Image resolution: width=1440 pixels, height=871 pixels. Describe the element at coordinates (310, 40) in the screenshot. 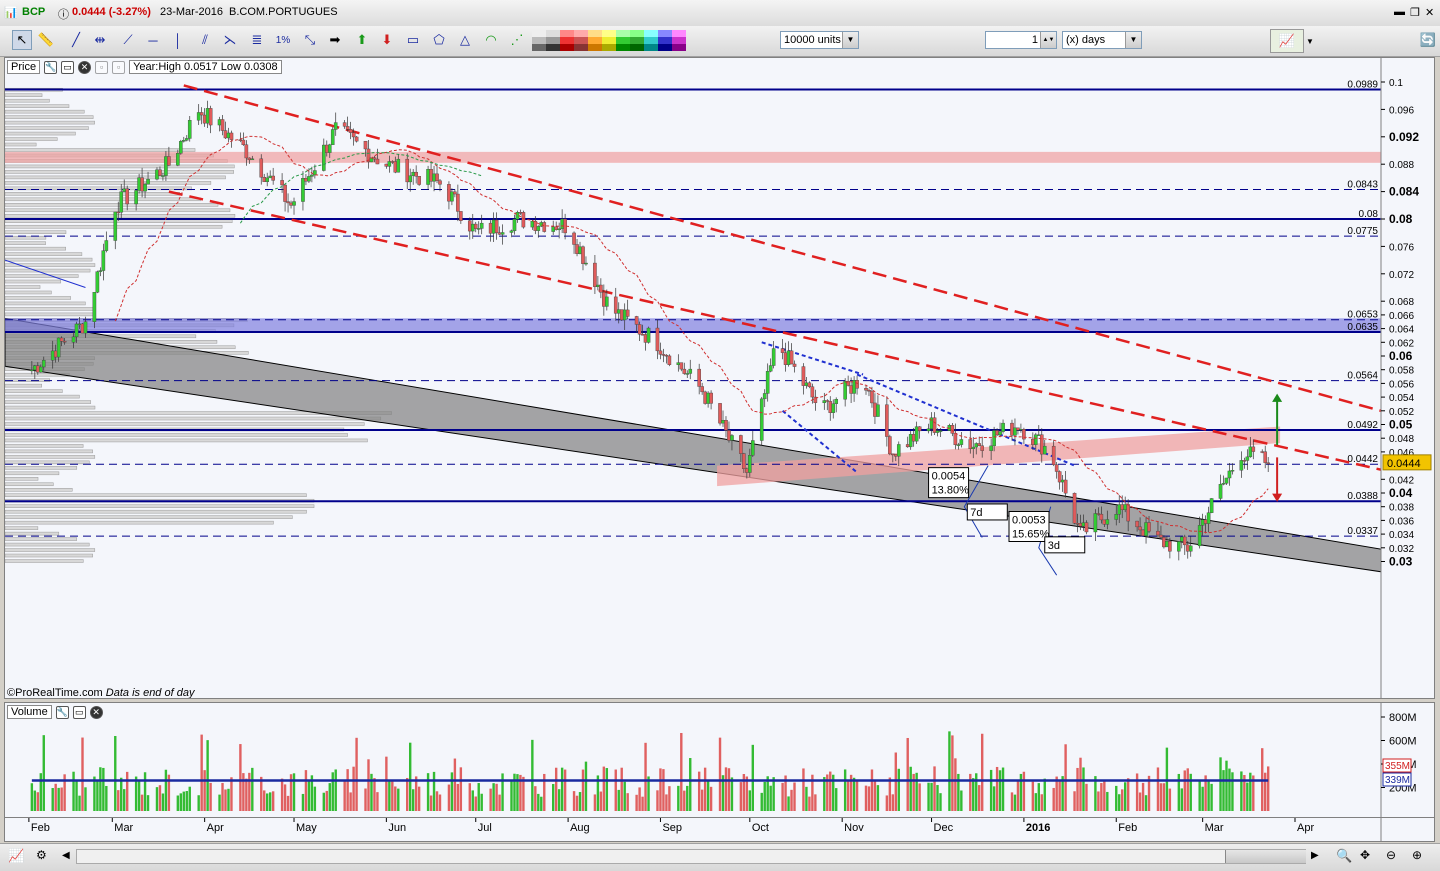

I see `arrows-tool-icon: ⤡` at that location.